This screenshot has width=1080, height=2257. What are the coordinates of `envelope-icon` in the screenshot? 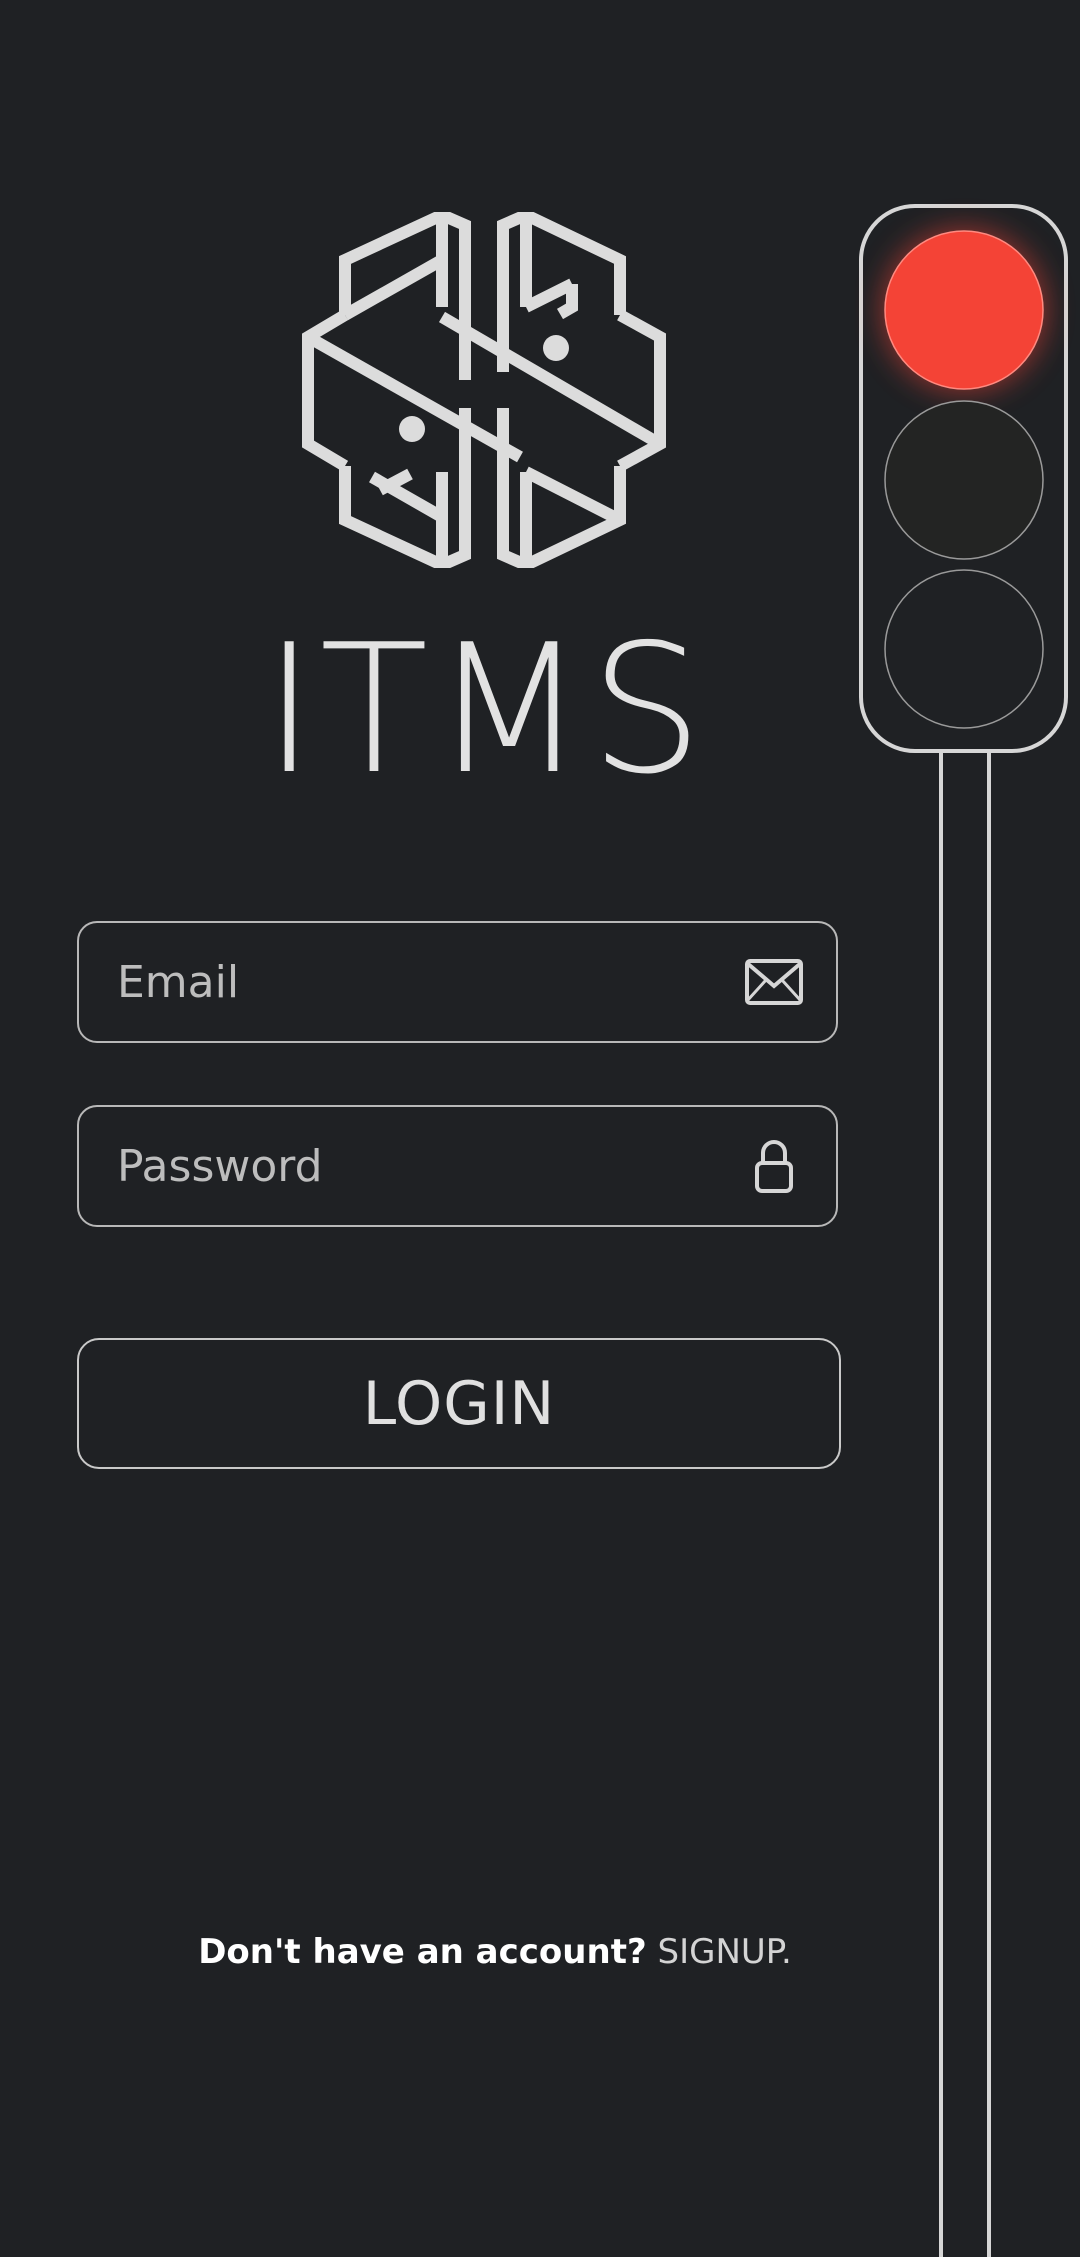 It's located at (774, 982).